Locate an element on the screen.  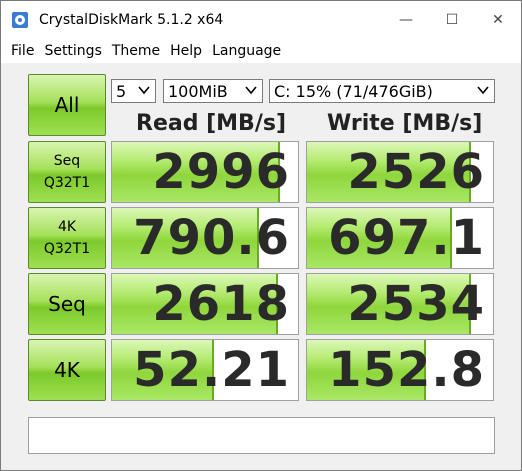
close-icon: ✕ is located at coordinates (498, 20).